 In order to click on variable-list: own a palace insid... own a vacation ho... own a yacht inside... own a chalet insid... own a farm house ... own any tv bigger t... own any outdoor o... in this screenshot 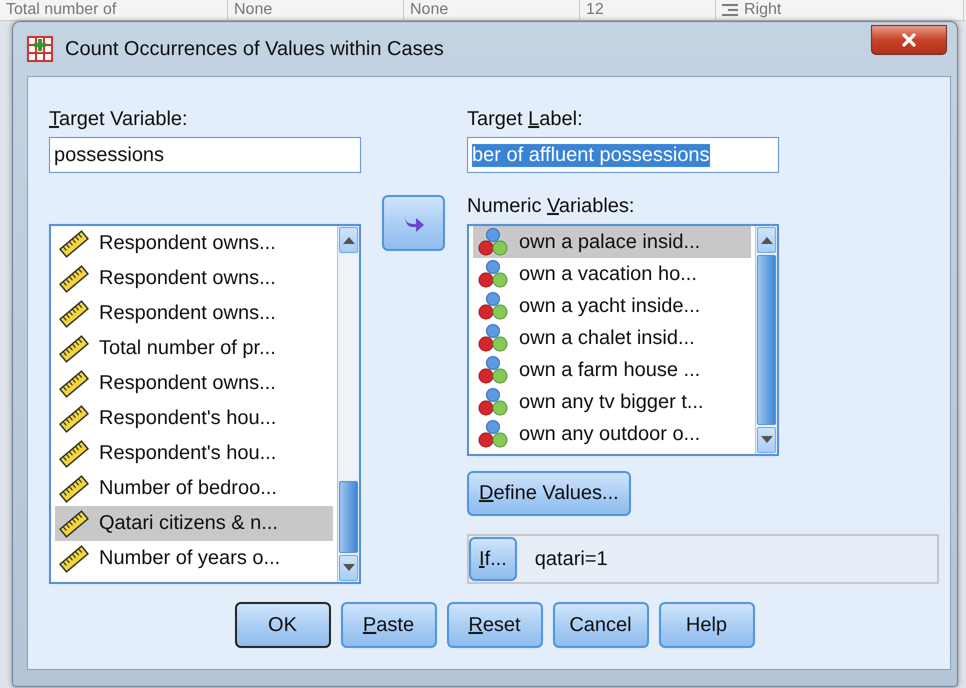, I will do `click(623, 340)`.